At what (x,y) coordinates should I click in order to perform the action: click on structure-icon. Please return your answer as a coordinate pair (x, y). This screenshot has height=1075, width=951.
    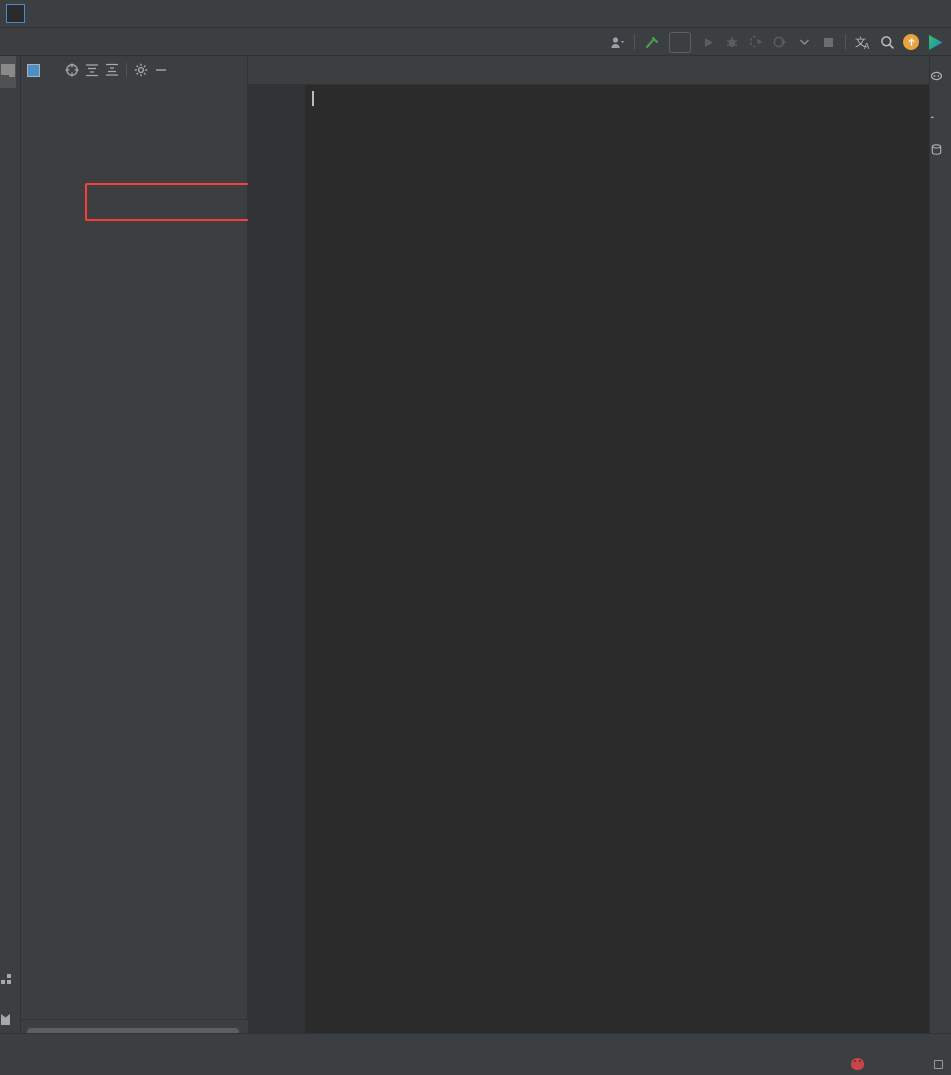
    Looking at the image, I should click on (6, 979).